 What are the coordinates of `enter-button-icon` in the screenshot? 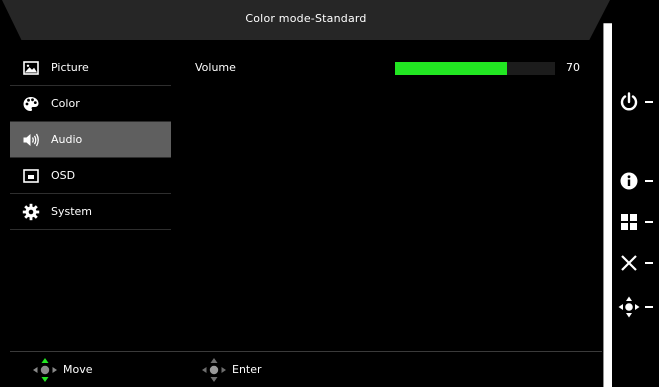 It's located at (214, 370).